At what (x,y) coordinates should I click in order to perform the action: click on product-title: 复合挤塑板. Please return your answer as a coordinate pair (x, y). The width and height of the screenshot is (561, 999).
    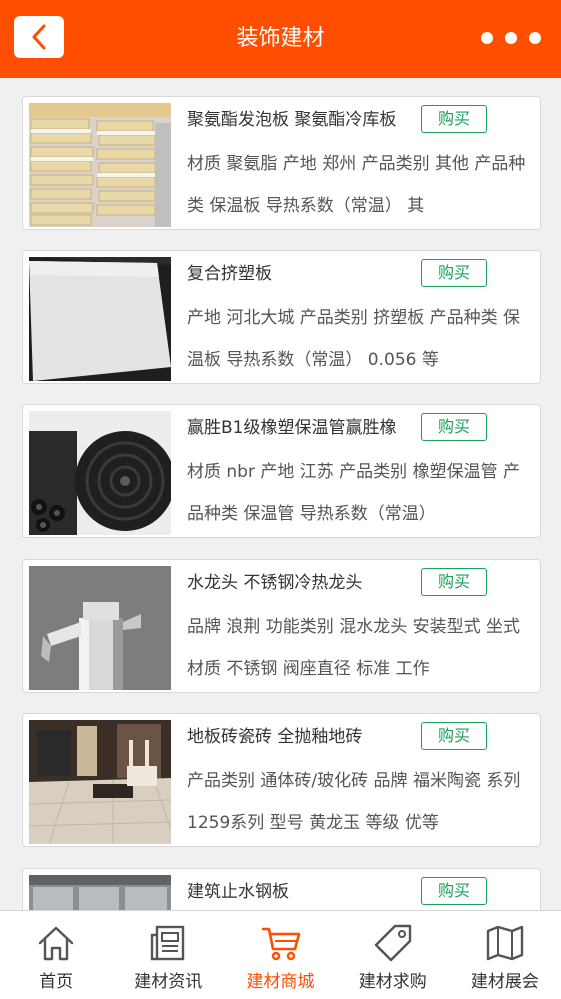
    Looking at the image, I should click on (303, 274).